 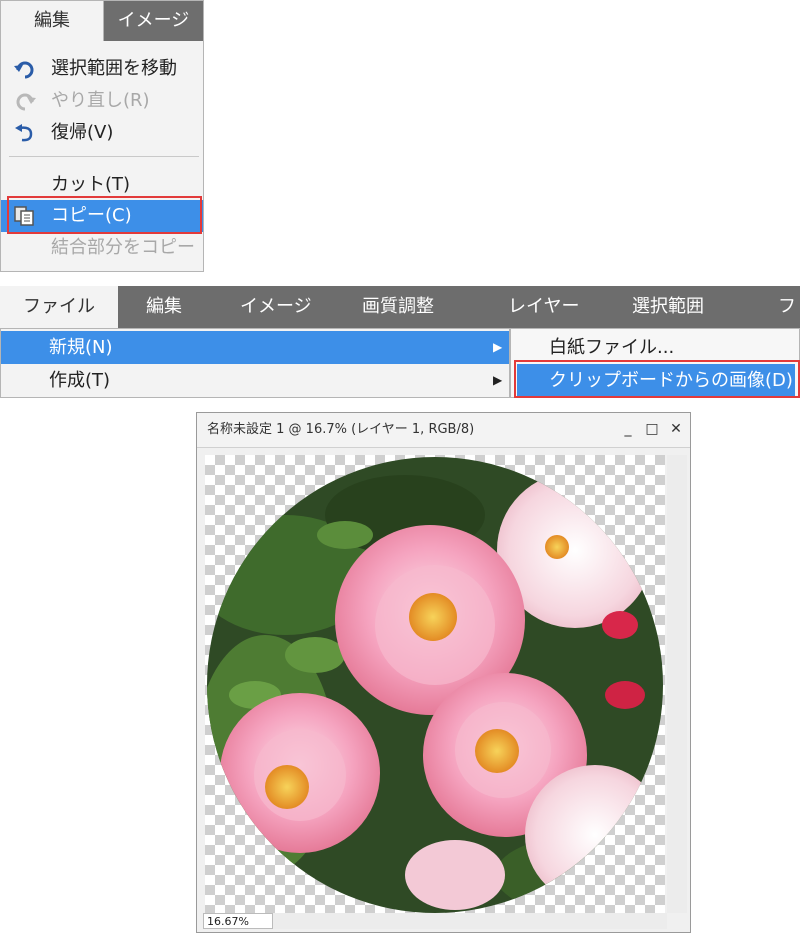 I want to click on menu-item-move-selection: 選択範囲を移動, so click(x=102, y=69).